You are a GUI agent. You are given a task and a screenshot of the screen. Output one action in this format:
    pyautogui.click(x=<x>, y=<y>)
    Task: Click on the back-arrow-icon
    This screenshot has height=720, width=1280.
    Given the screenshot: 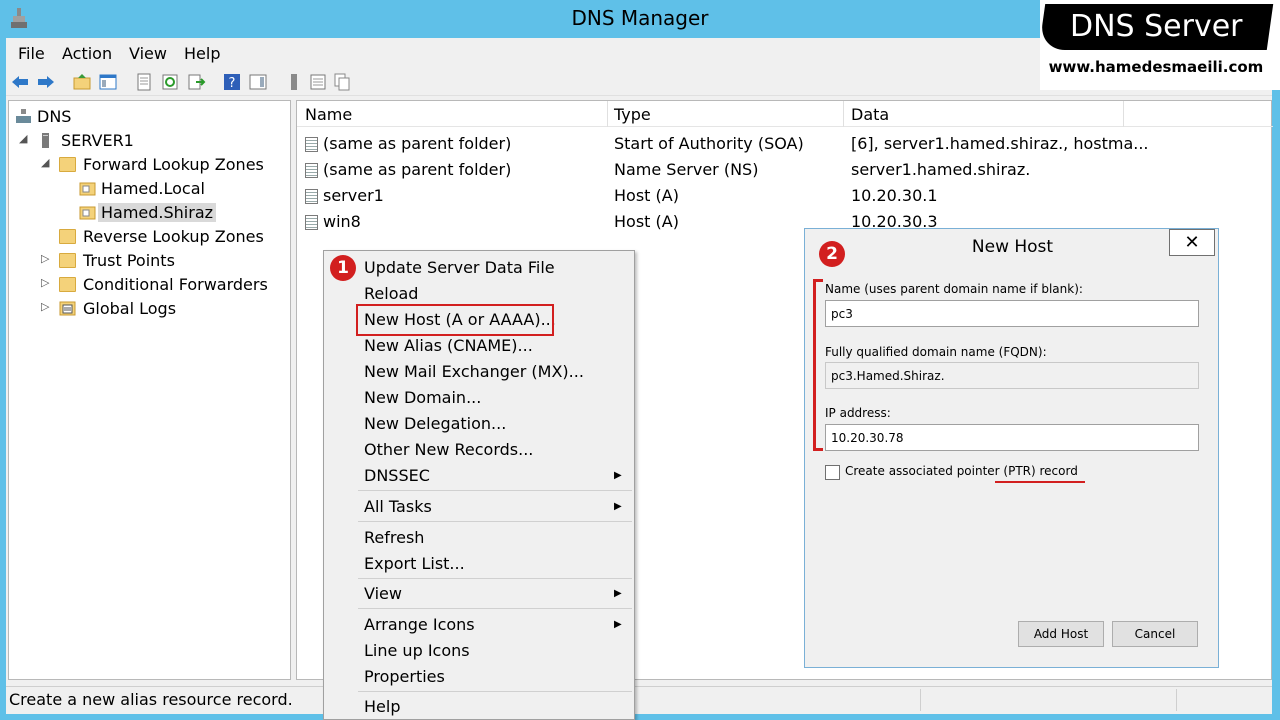 What is the action you would take?
    pyautogui.click(x=20, y=82)
    